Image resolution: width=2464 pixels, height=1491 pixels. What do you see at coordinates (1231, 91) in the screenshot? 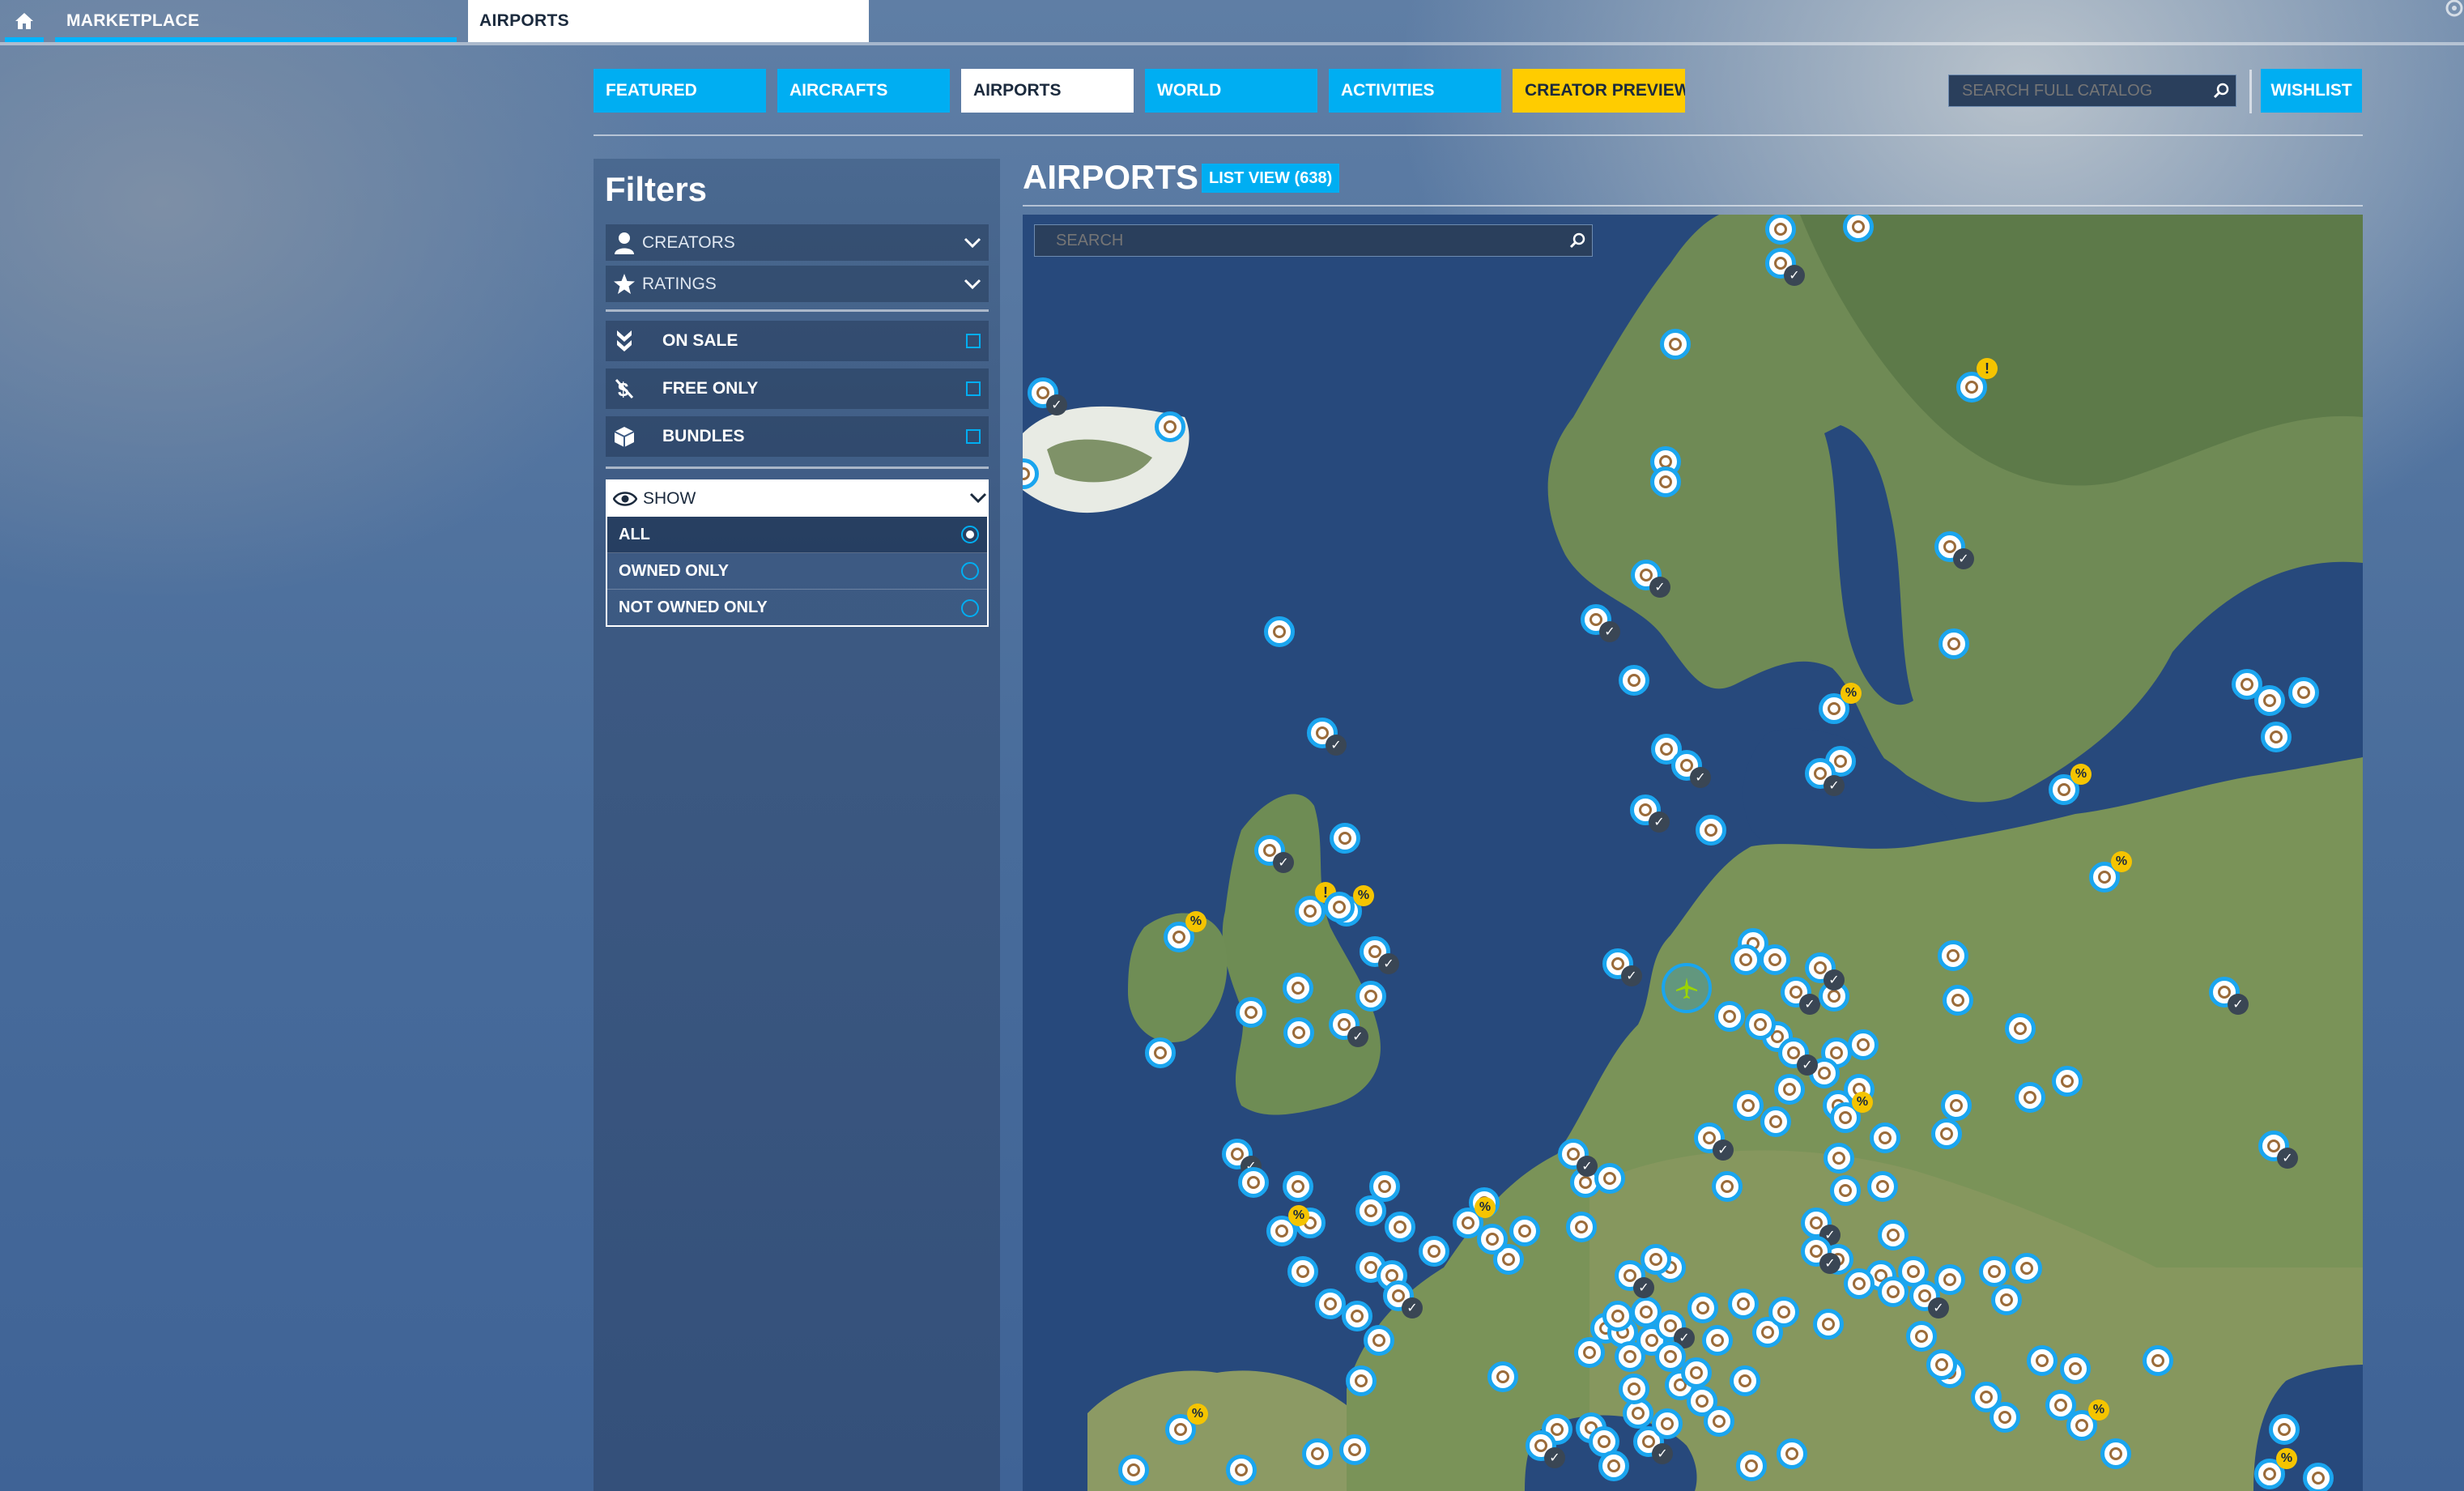
I see `nav-world: WORLD` at bounding box center [1231, 91].